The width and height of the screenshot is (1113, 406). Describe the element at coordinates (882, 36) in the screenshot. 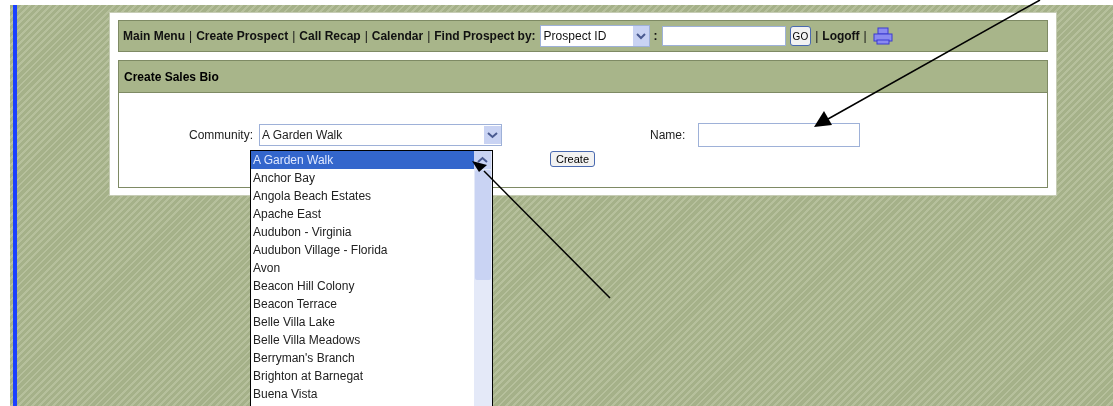

I see `printer-icon` at that location.